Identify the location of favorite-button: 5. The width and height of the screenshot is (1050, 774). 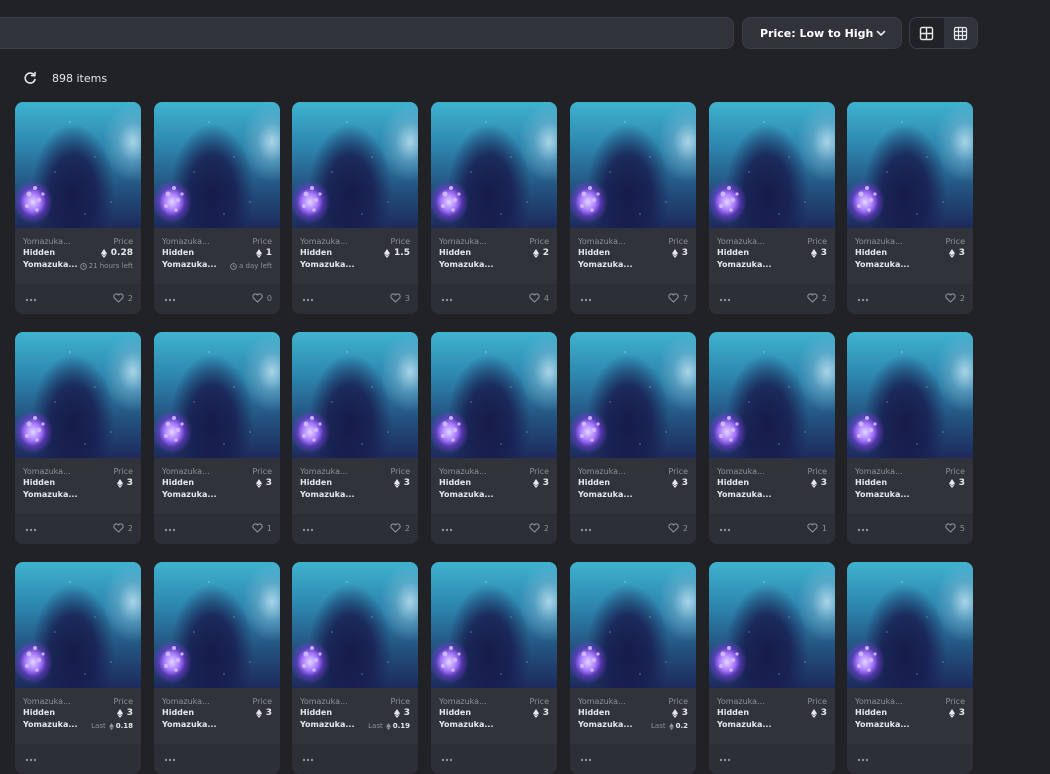
(955, 528).